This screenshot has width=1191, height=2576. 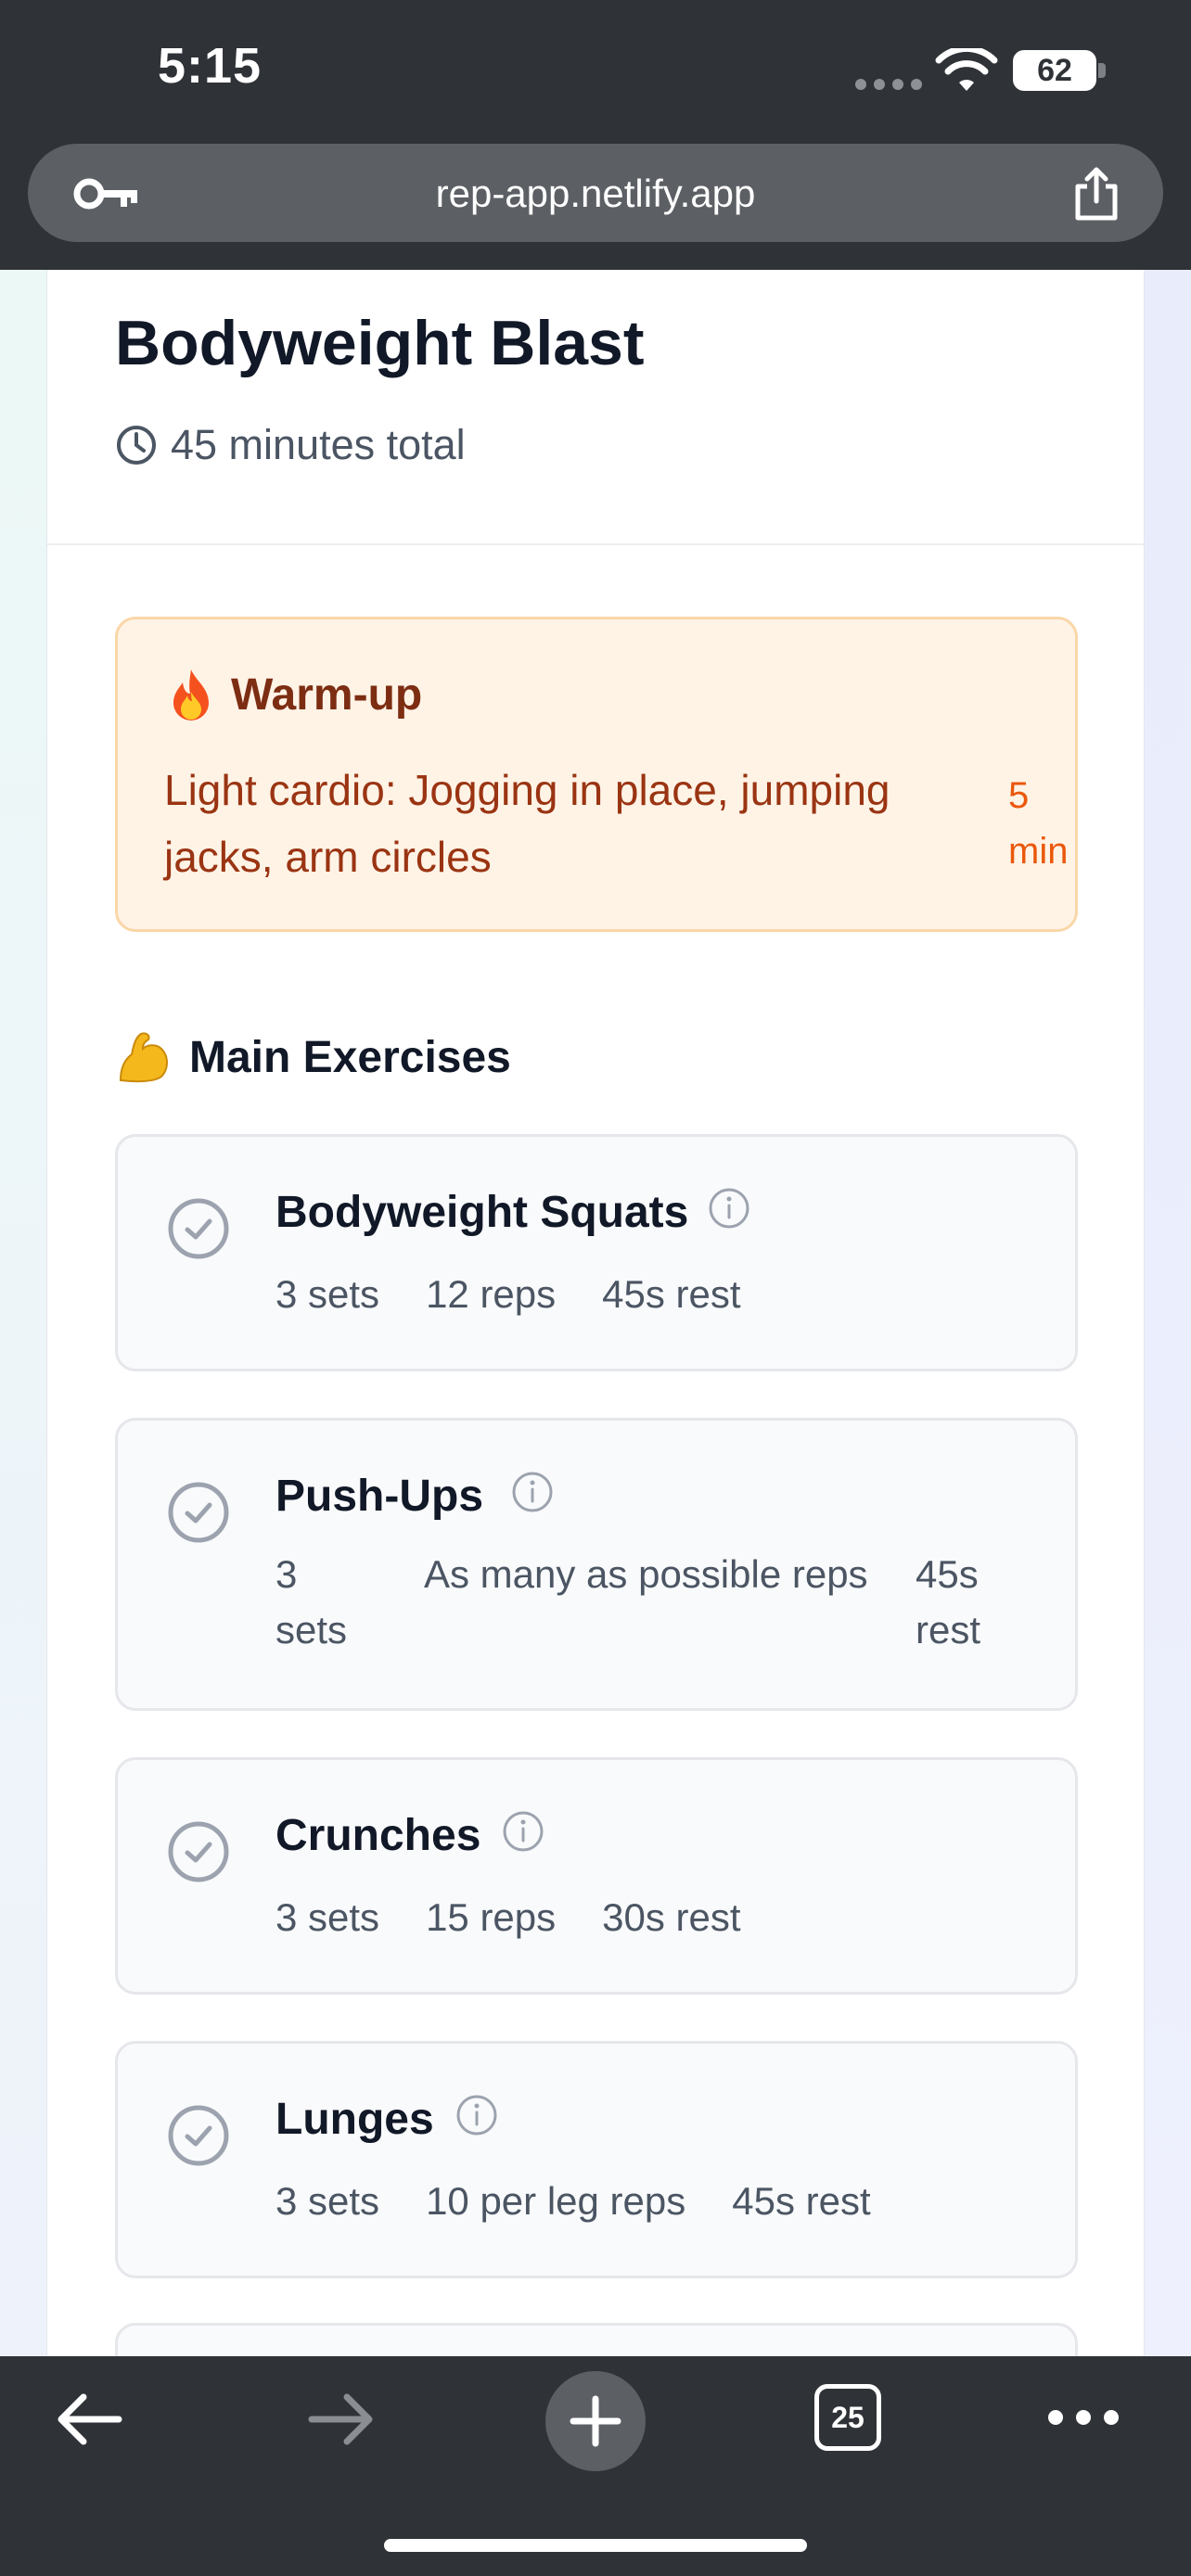 What do you see at coordinates (597, 2159) in the screenshot?
I see `exercise-item: Lunges 3 sets 10 per leg reps 45s rest` at bounding box center [597, 2159].